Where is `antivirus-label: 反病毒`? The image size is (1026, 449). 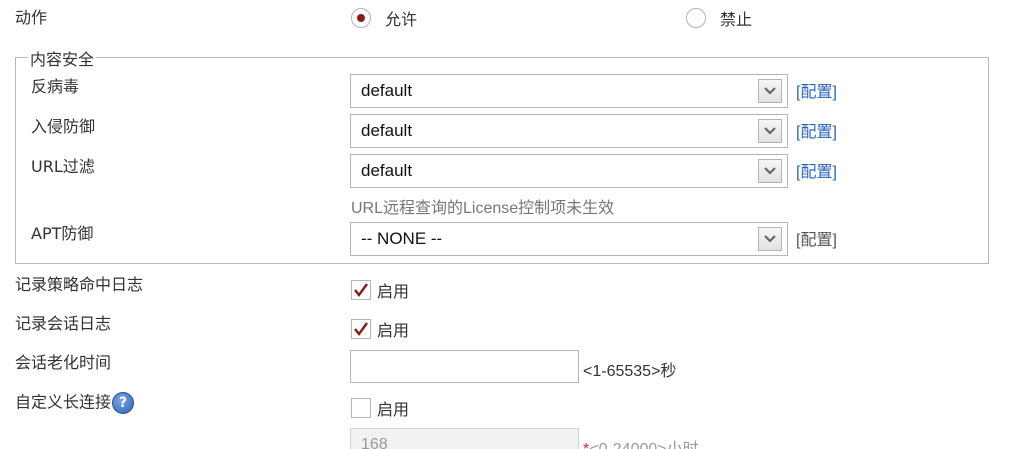
antivirus-label: 反病毒 is located at coordinates (55, 86).